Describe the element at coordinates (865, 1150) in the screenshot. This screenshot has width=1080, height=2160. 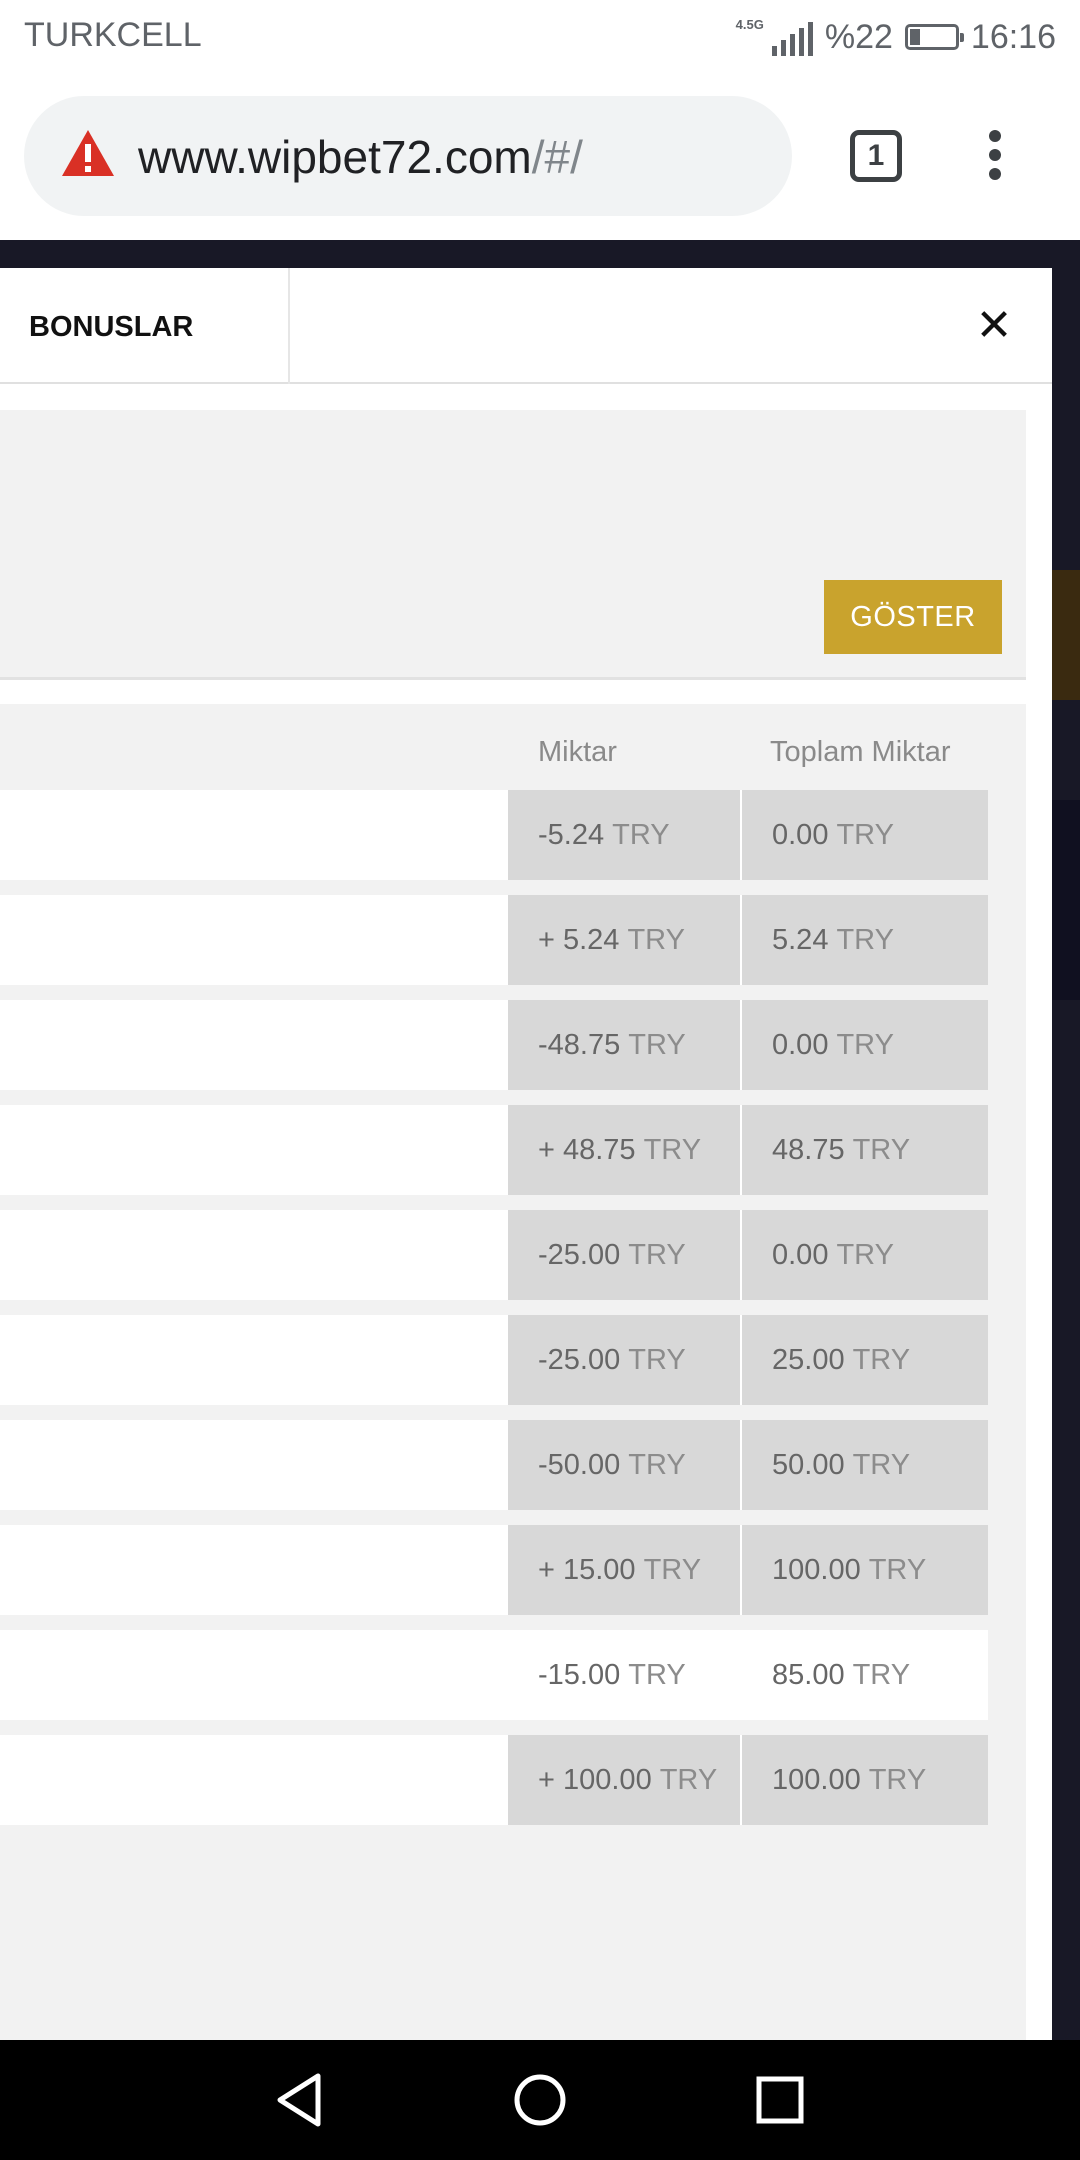
I see `total-cell: 48.75 TRY` at that location.